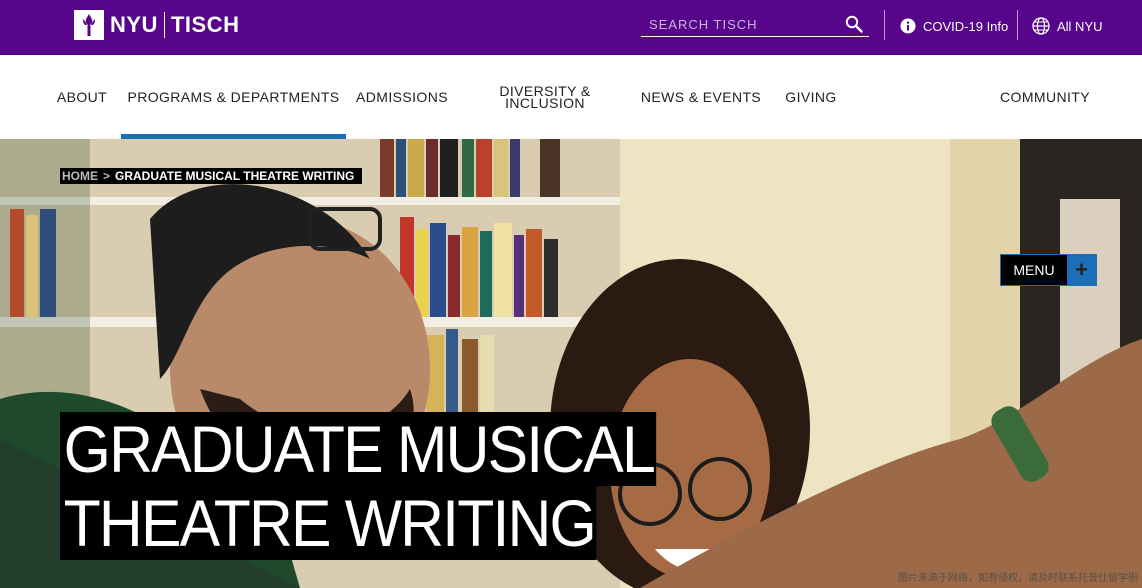 Image resolution: width=1142 pixels, height=588 pixels. I want to click on page-title-line-1: GRADUATE MUSICAL, so click(358, 449).